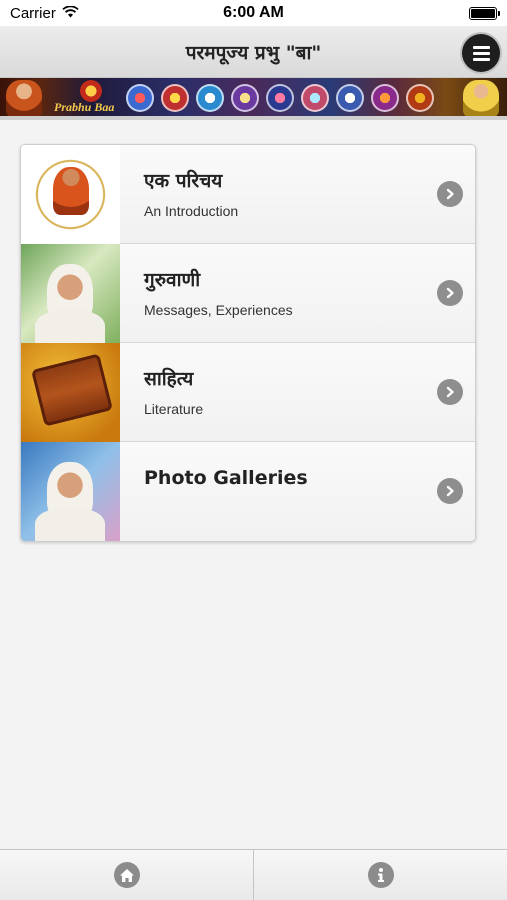 The width and height of the screenshot is (507, 900). I want to click on bottom-tab-bar, so click(253, 874).